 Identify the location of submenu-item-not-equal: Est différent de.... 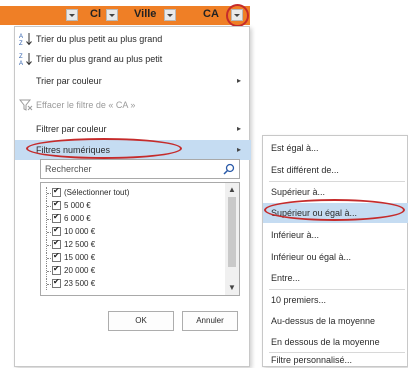
(335, 170).